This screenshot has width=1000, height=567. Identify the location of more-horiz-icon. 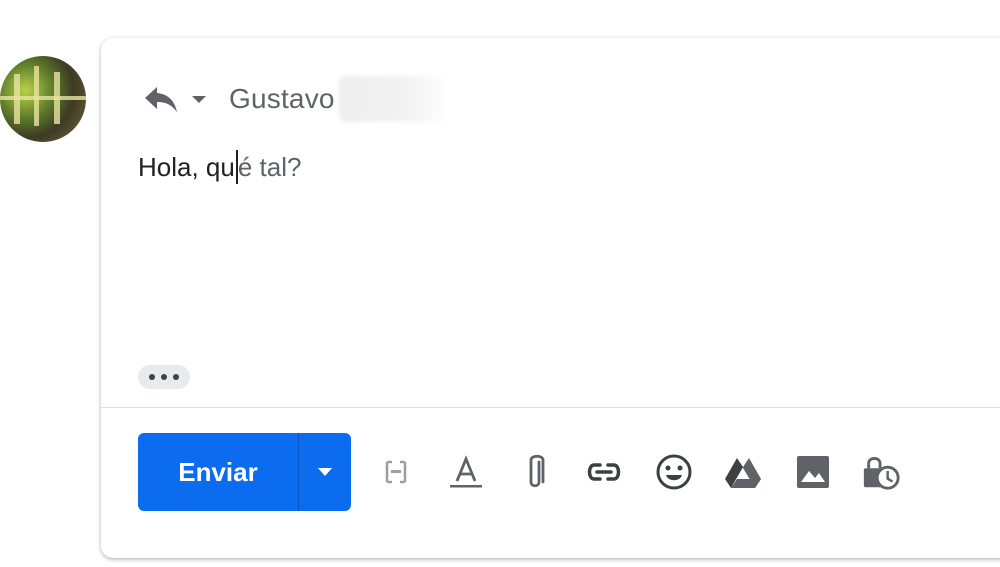
(164, 377).